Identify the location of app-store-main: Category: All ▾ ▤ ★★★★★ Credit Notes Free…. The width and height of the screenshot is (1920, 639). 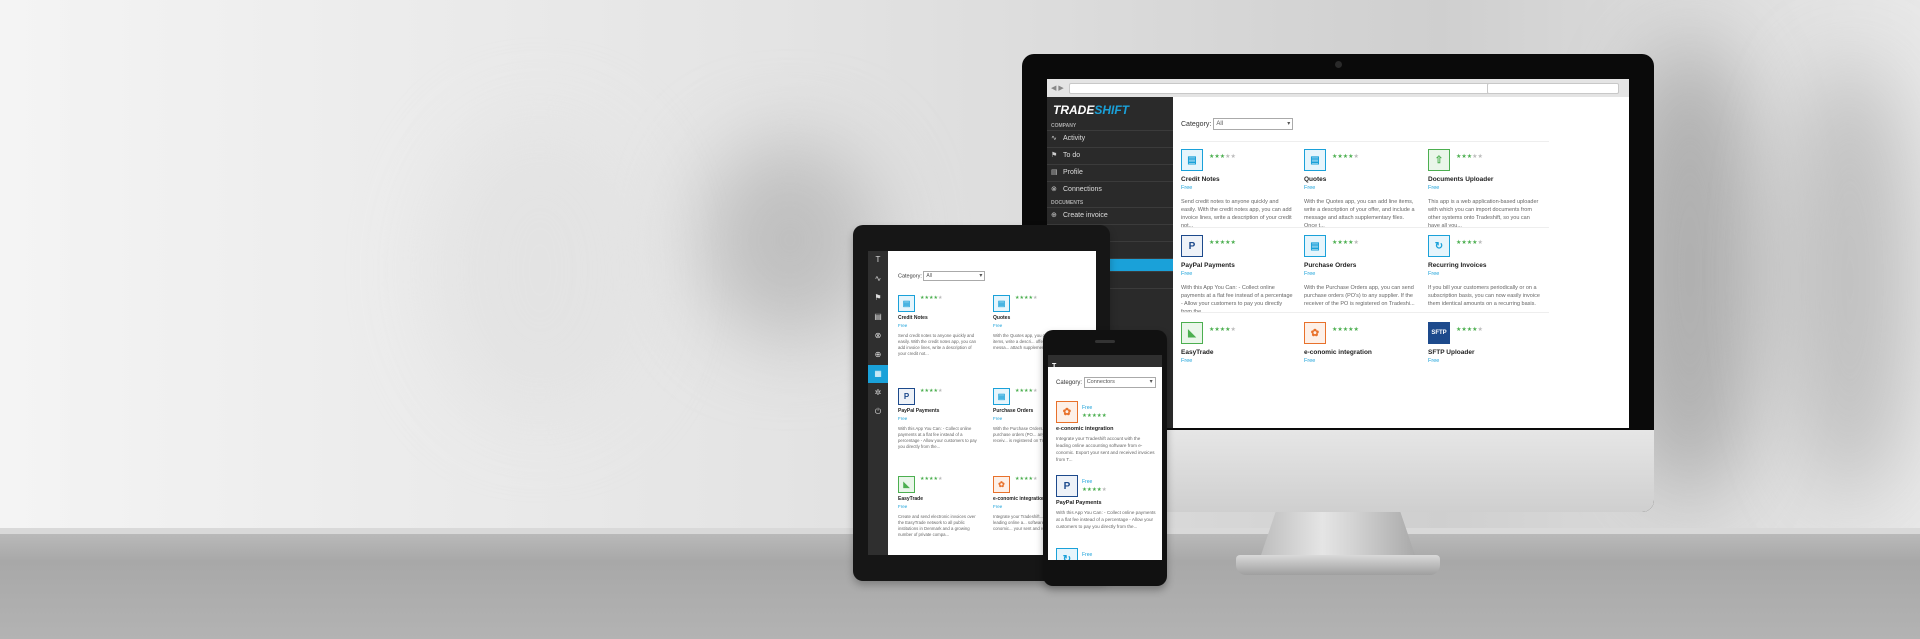
(1401, 262).